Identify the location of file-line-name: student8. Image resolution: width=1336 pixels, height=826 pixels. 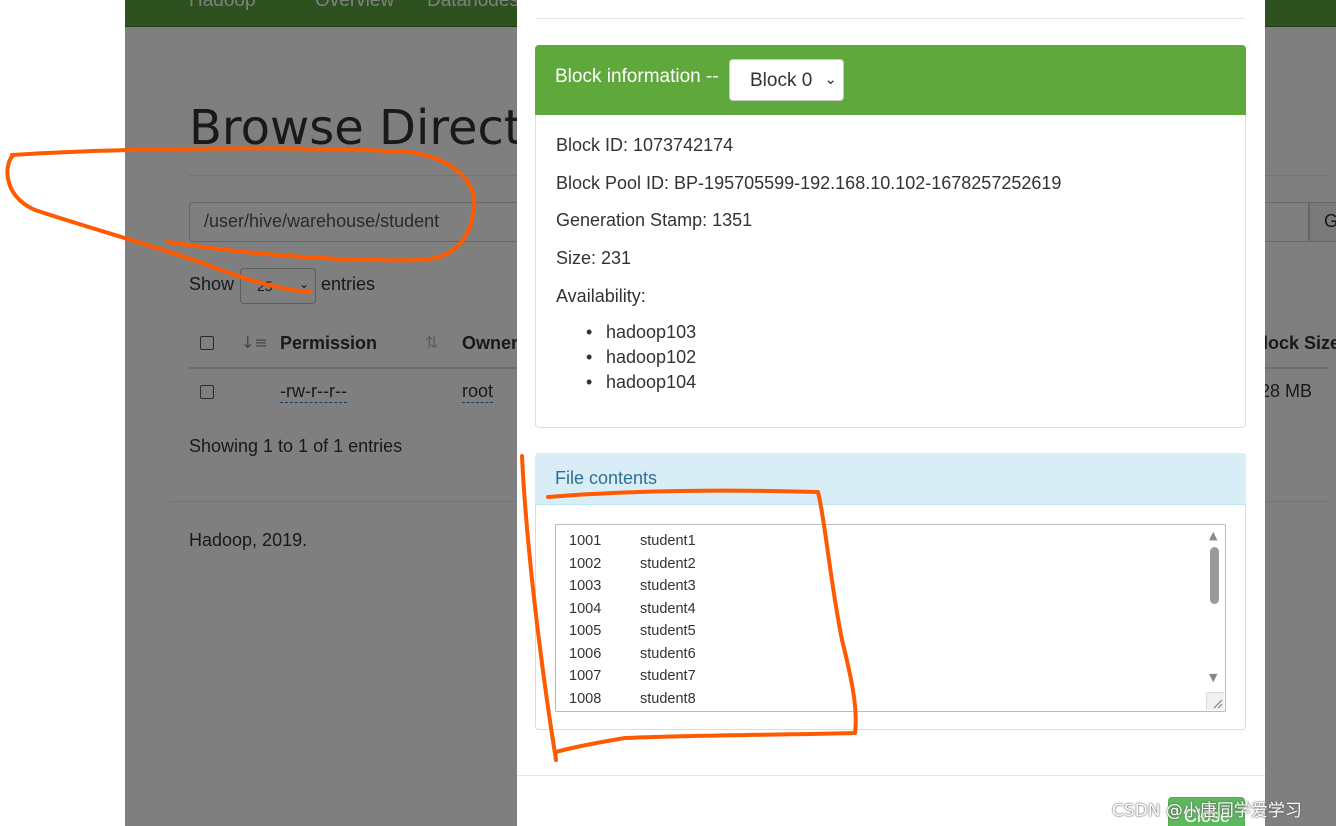
(668, 699).